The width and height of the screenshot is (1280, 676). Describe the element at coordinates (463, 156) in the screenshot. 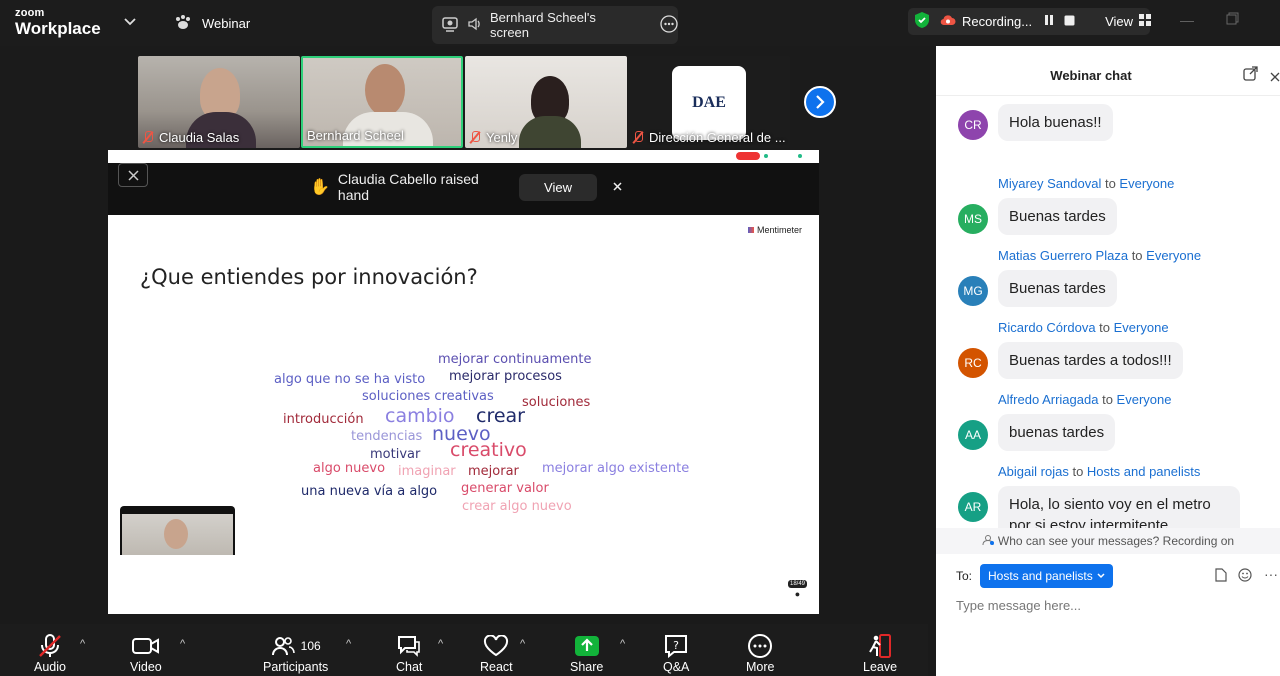

I see `browser-strip` at that location.